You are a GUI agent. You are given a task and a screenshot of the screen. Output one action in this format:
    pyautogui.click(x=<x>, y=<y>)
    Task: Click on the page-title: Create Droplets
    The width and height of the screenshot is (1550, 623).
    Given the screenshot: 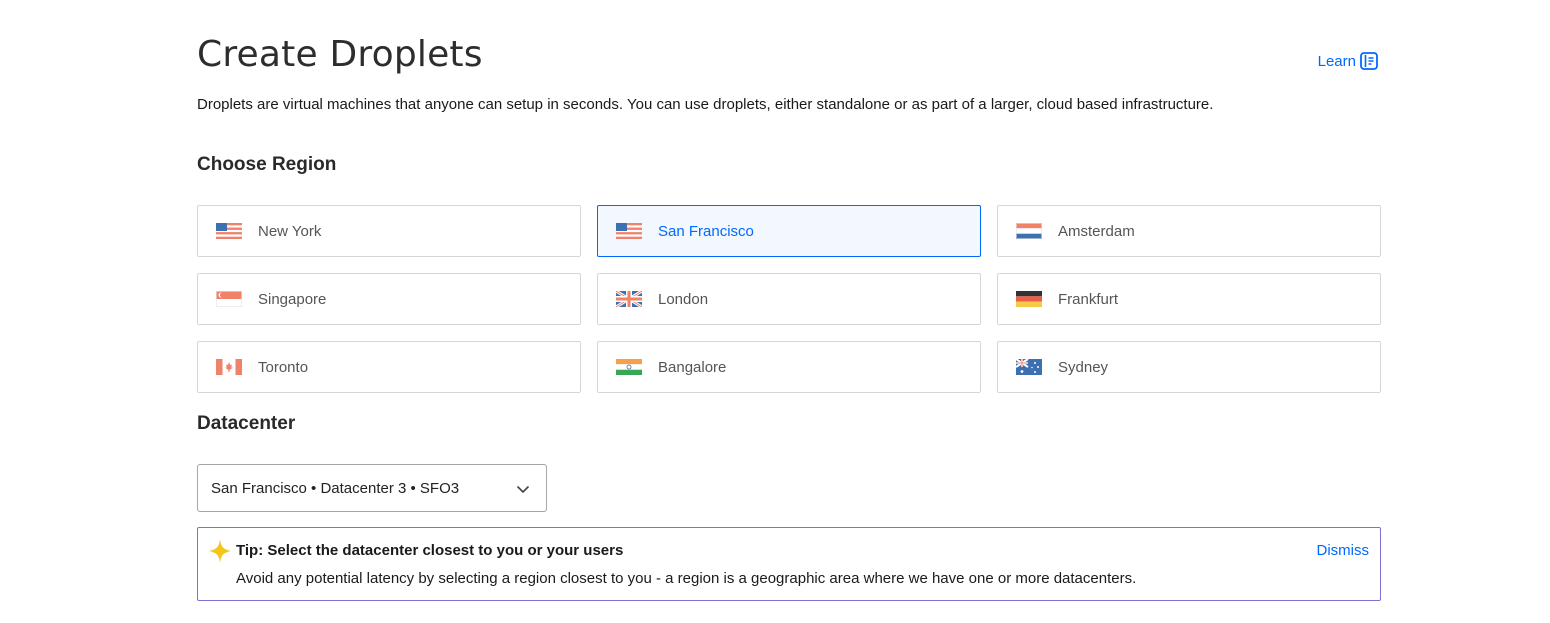 What is the action you would take?
    pyautogui.click(x=340, y=54)
    